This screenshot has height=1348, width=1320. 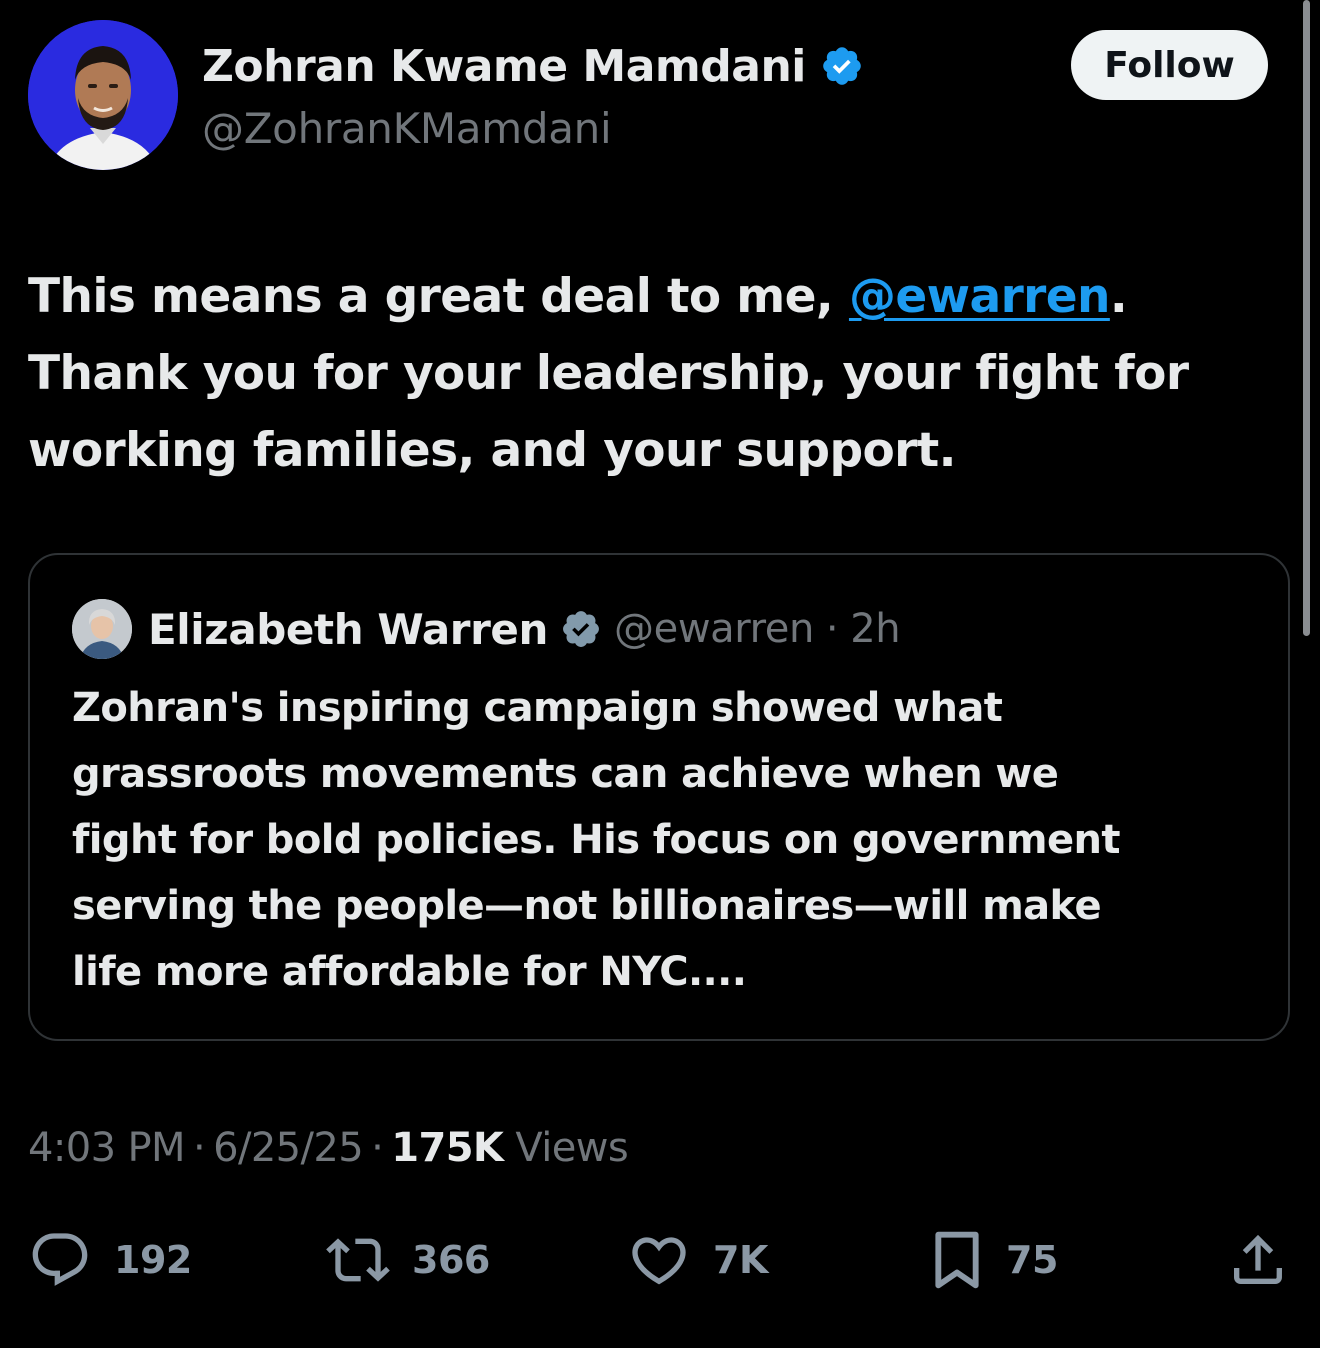 I want to click on like-button: 7K, so click(x=697, y=1260).